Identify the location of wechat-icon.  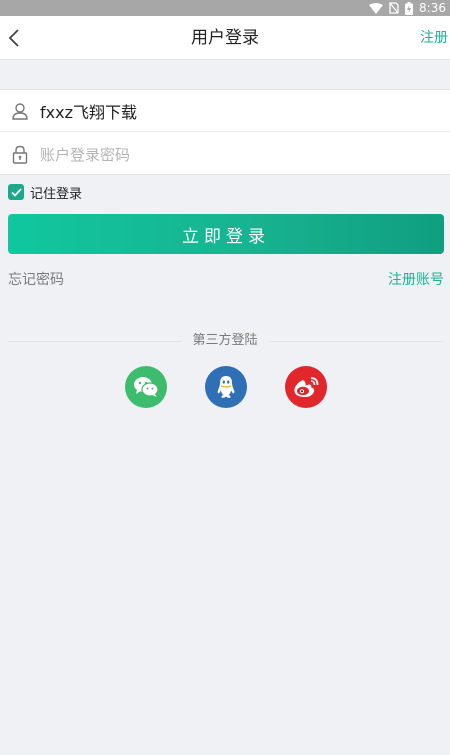
(146, 387).